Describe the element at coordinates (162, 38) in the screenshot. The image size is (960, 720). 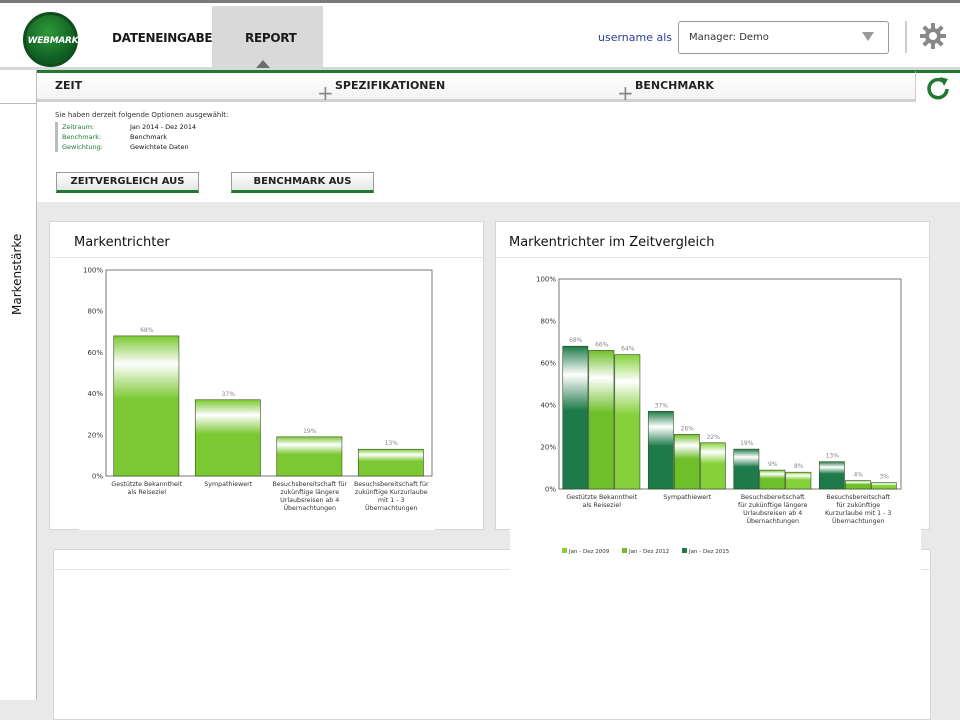
I see `nav-dateneingabe: DATENEINGABE` at that location.